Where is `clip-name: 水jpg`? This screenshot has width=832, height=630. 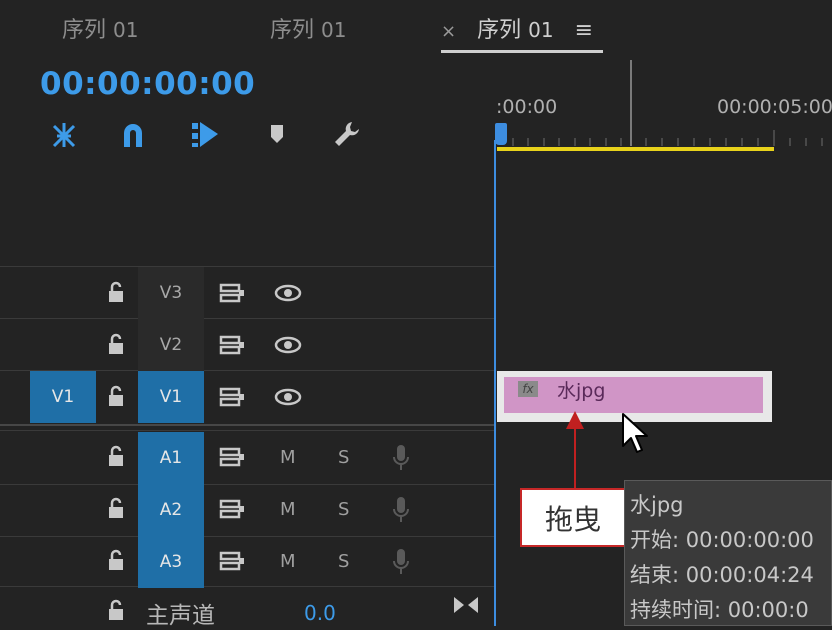
clip-name: 水jpg is located at coordinates (581, 391).